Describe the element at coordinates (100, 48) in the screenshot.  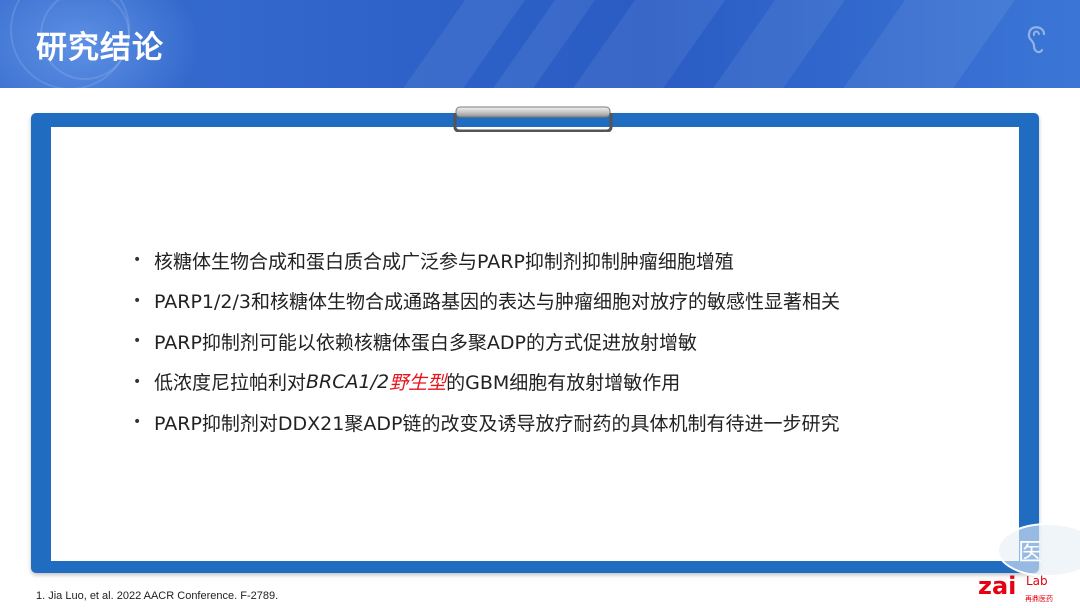
I see `page-title: 研究结论` at that location.